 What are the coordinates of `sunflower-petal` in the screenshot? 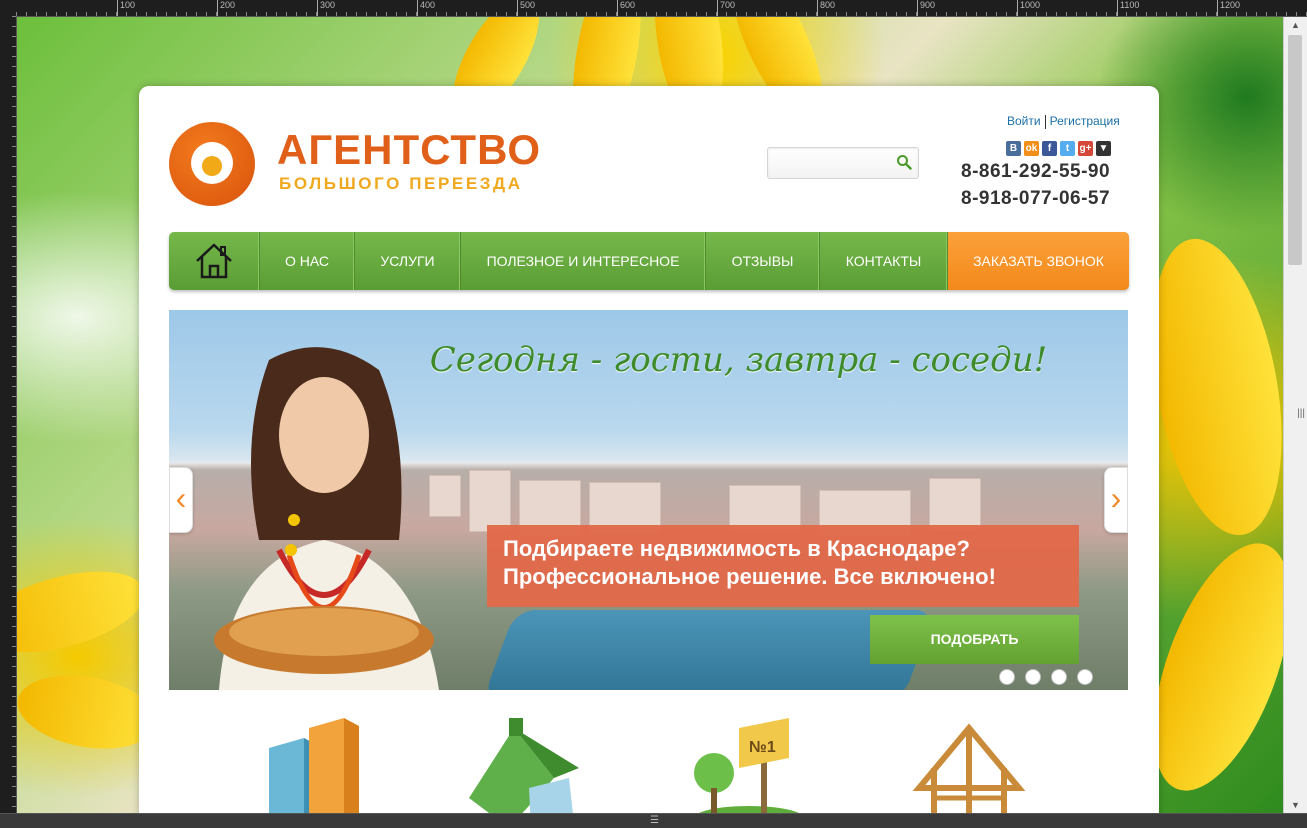 It's located at (85, 612).